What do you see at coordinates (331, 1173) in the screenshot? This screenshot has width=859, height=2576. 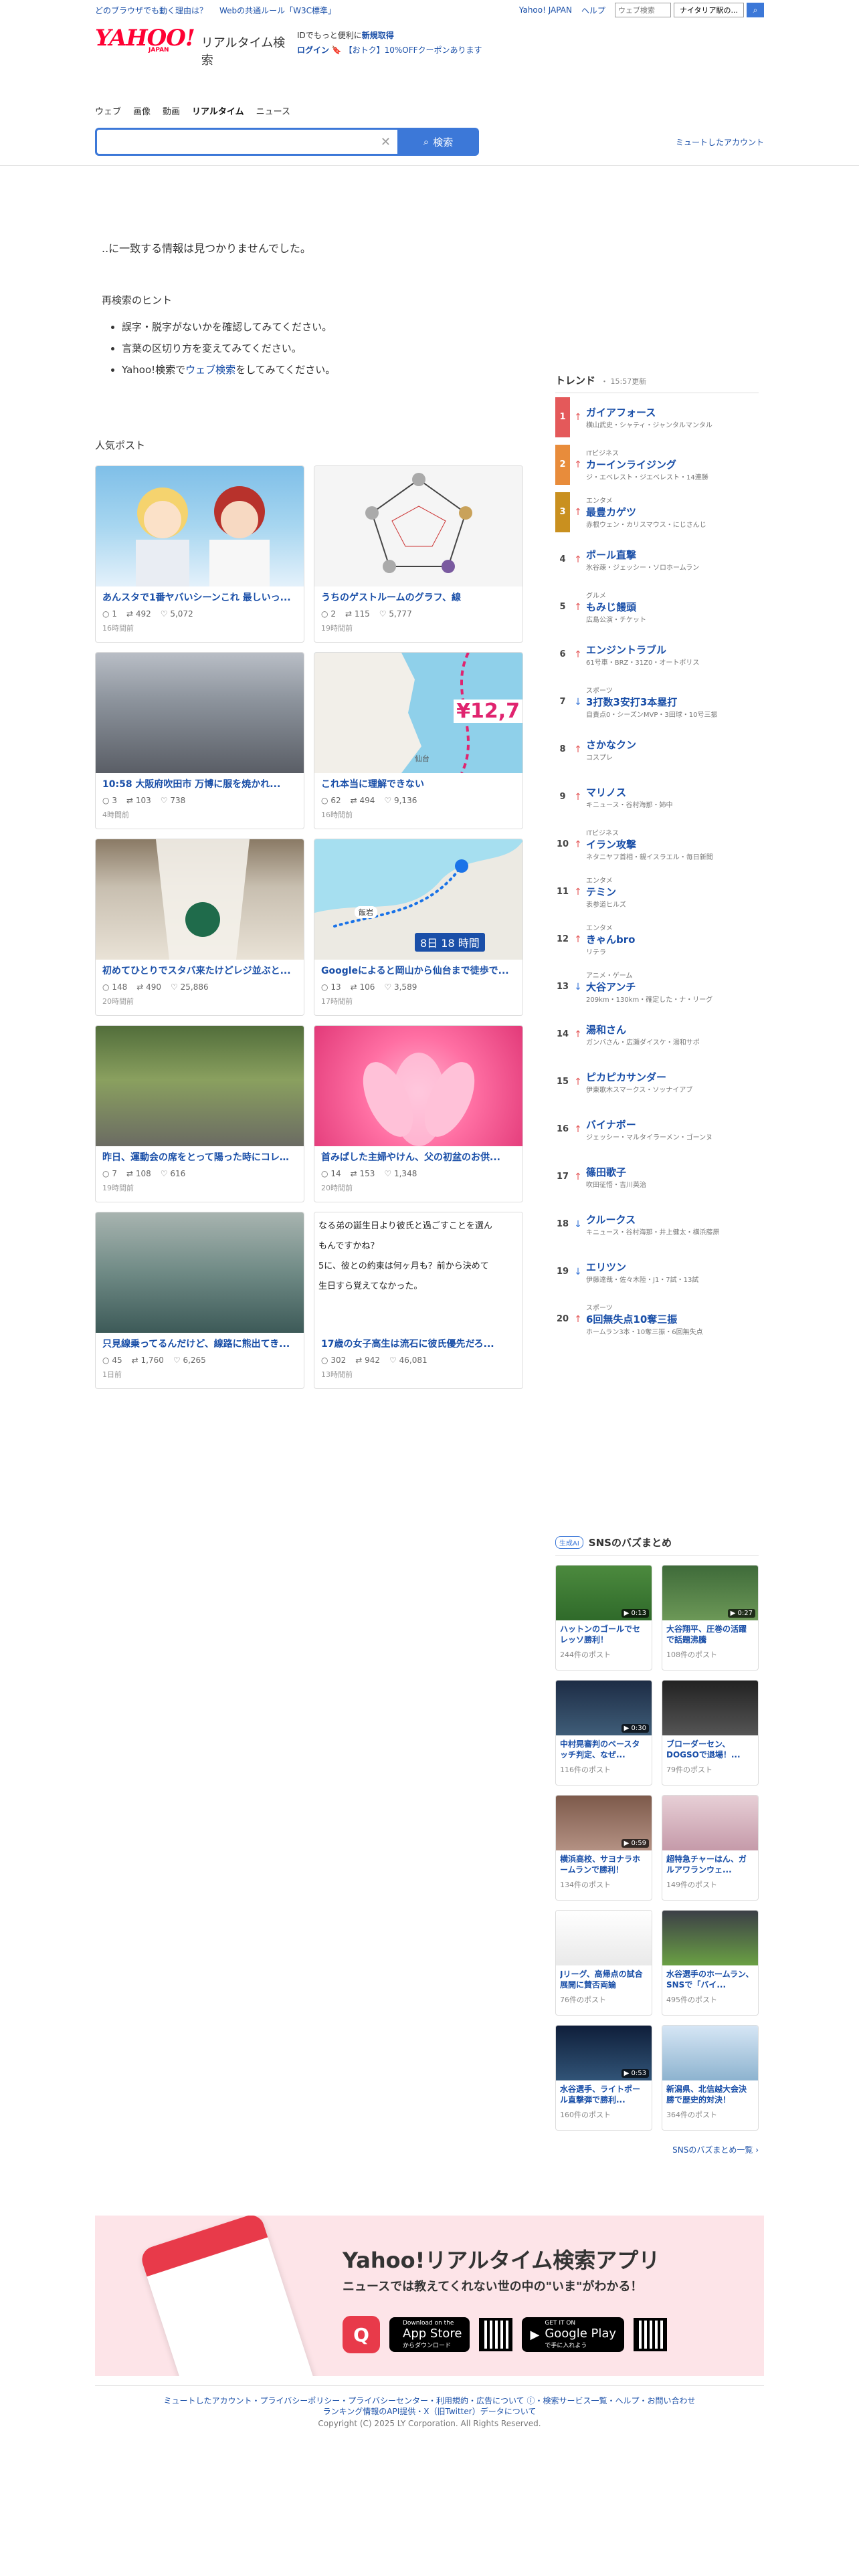 I see `reply-count: ○ 14` at bounding box center [331, 1173].